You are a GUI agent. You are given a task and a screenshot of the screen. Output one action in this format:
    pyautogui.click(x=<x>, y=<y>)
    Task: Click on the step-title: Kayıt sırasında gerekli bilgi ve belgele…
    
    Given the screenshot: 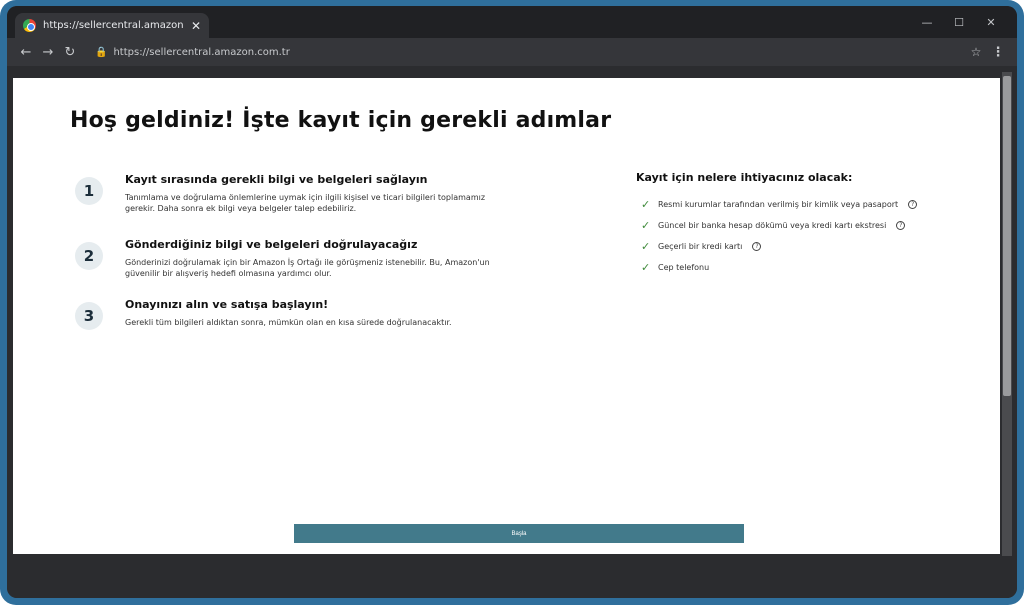 What is the action you would take?
    pyautogui.click(x=276, y=179)
    